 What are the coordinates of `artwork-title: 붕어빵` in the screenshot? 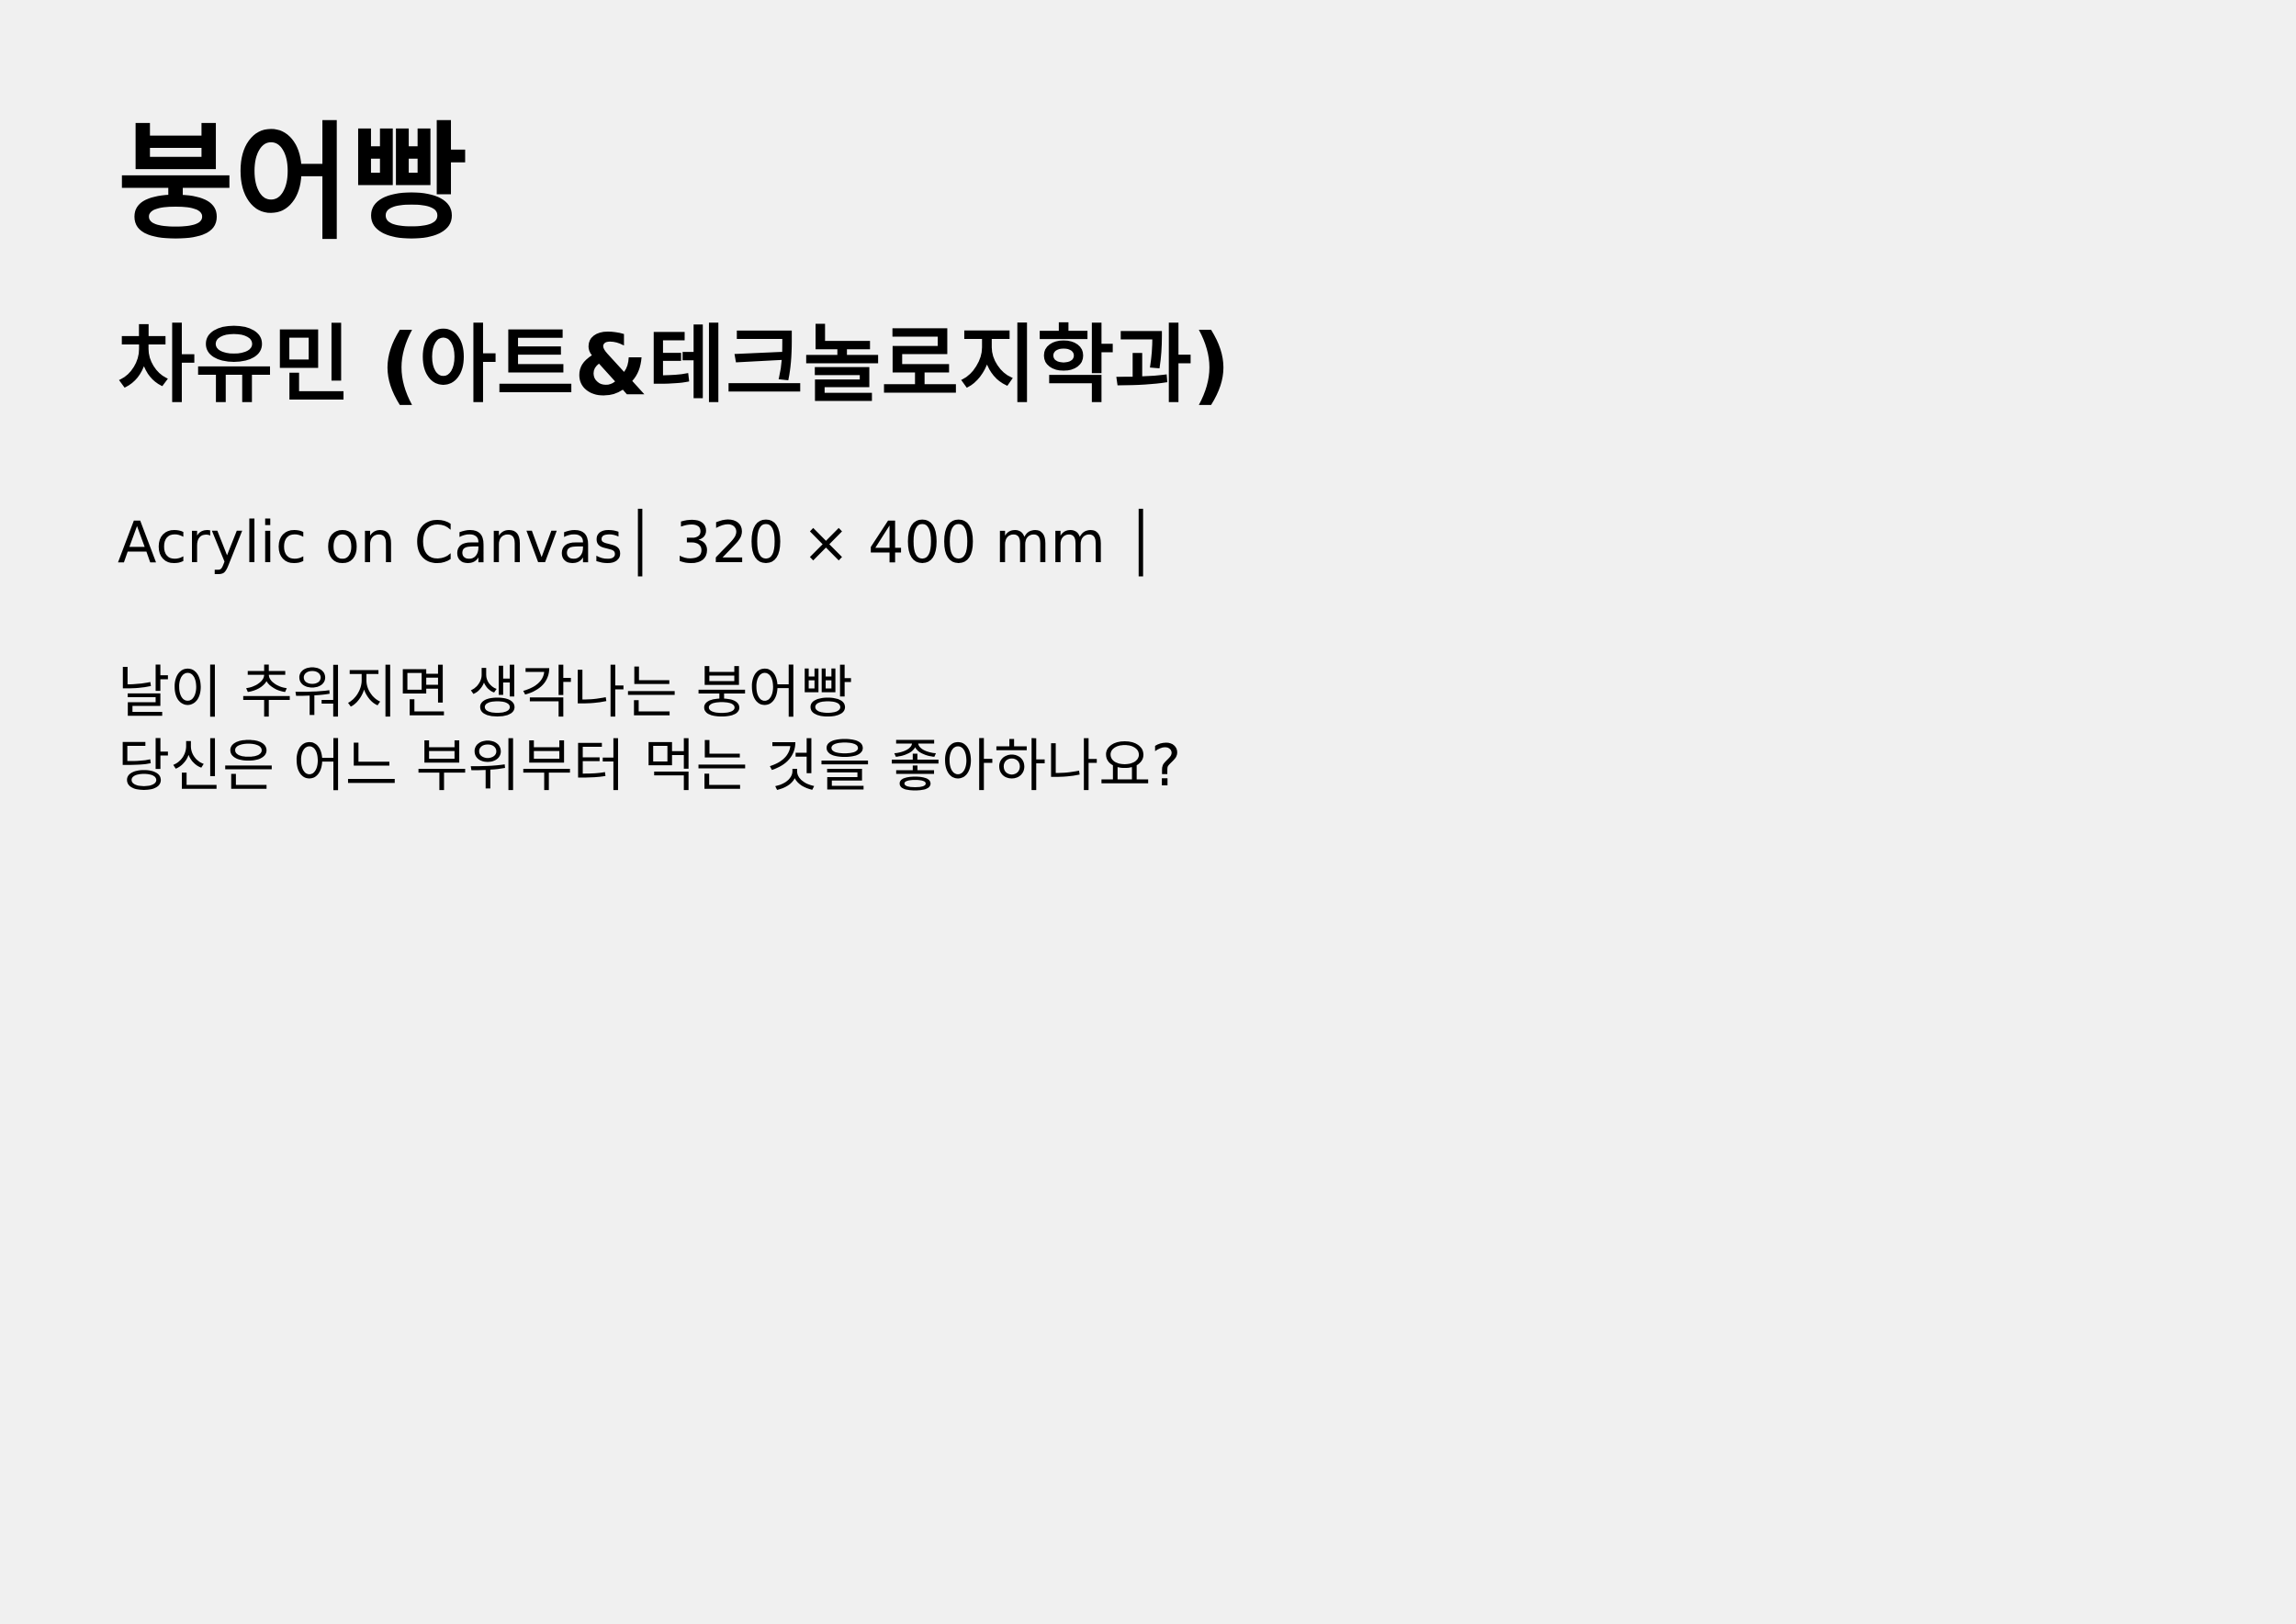 It's located at (292, 183).